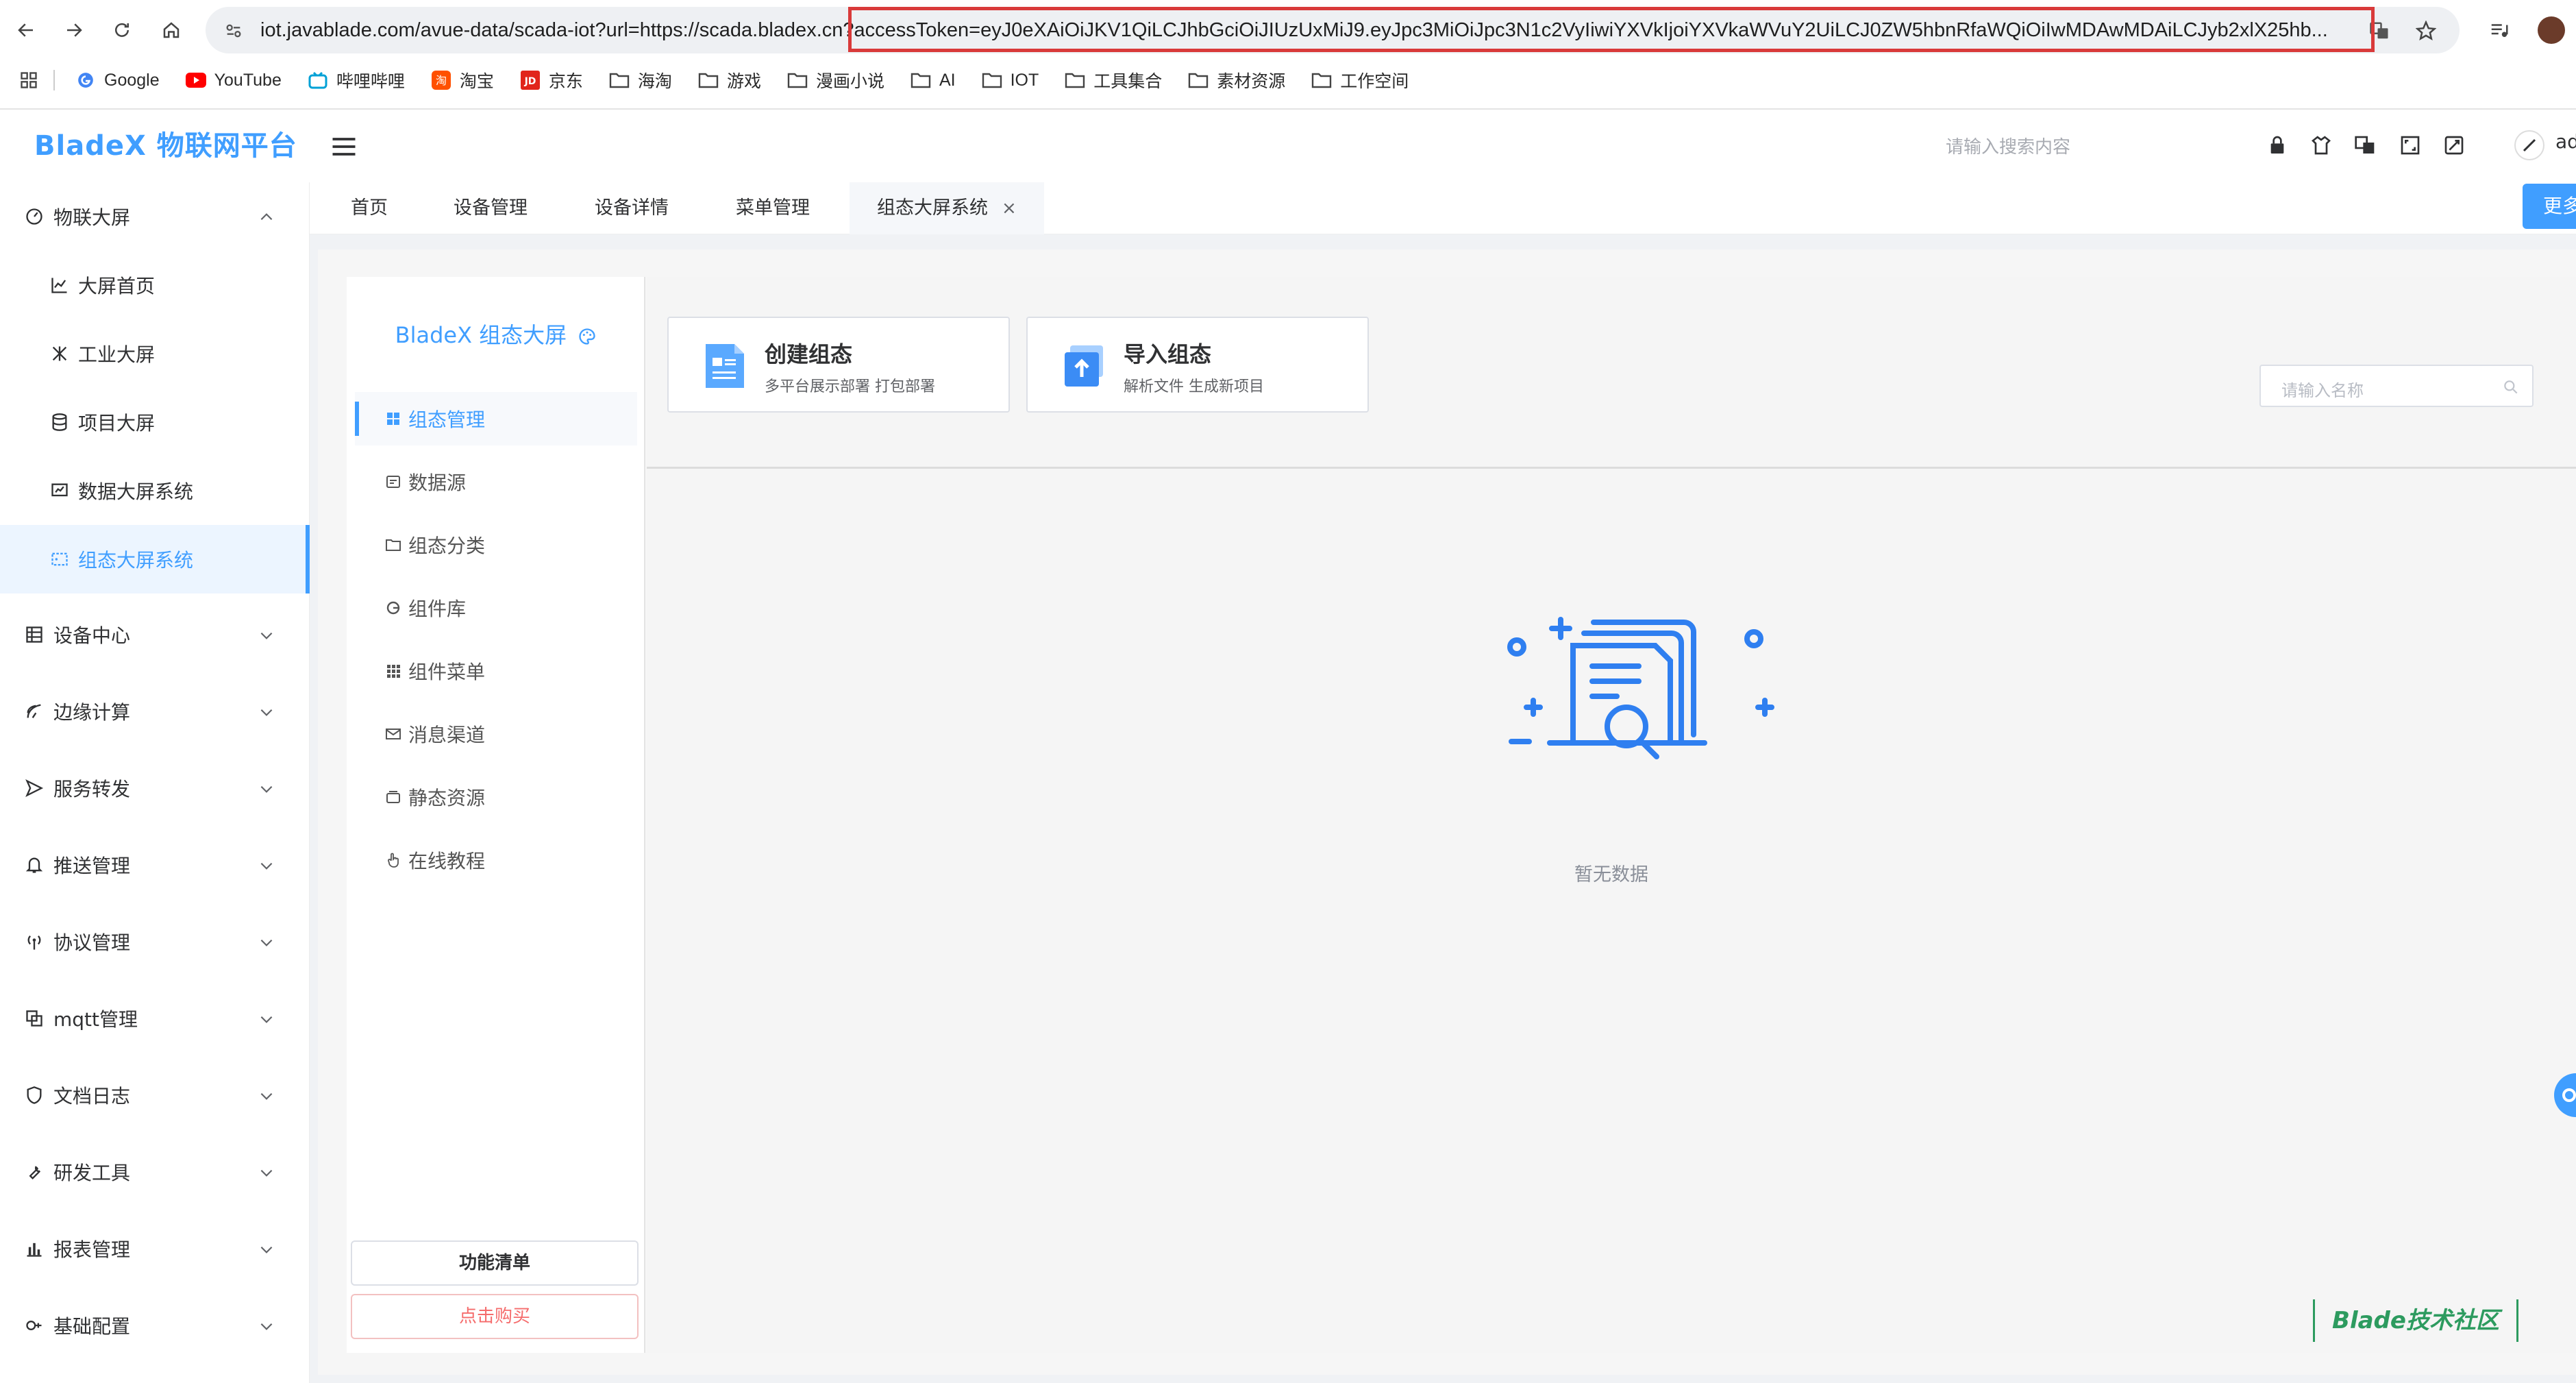 The width and height of the screenshot is (2576, 1383). What do you see at coordinates (155, 941) in the screenshot?
I see `sidebar-group-protocol: 协议管理` at bounding box center [155, 941].